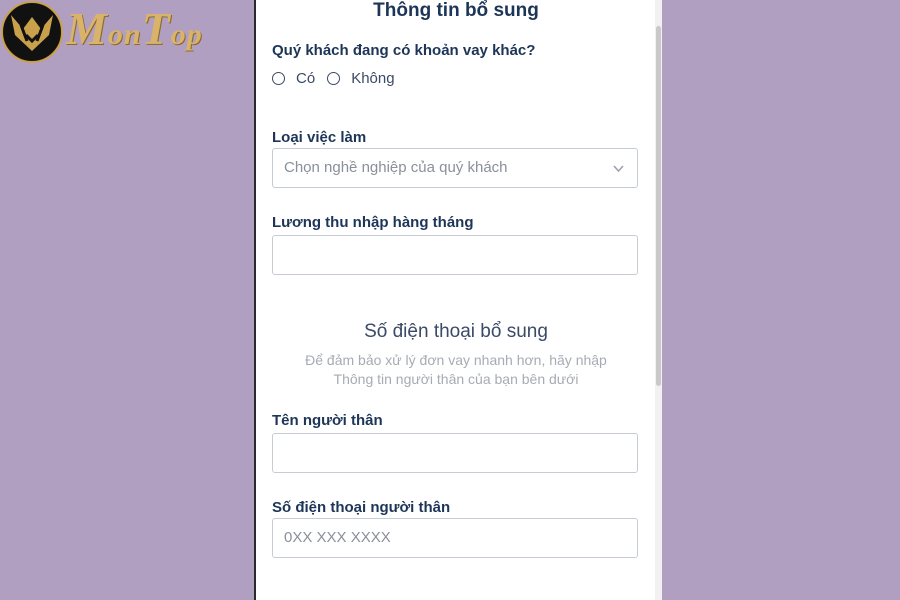  What do you see at coordinates (455, 538) in the screenshot?
I see `relative-phone-input: 0XX XXX XXXX` at bounding box center [455, 538].